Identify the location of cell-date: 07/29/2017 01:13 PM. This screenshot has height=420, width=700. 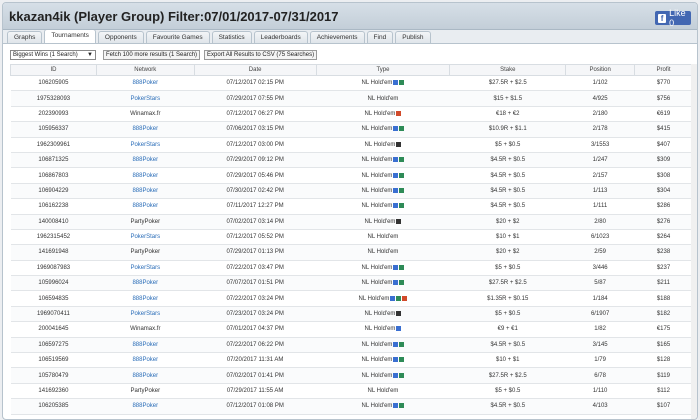
(255, 252).